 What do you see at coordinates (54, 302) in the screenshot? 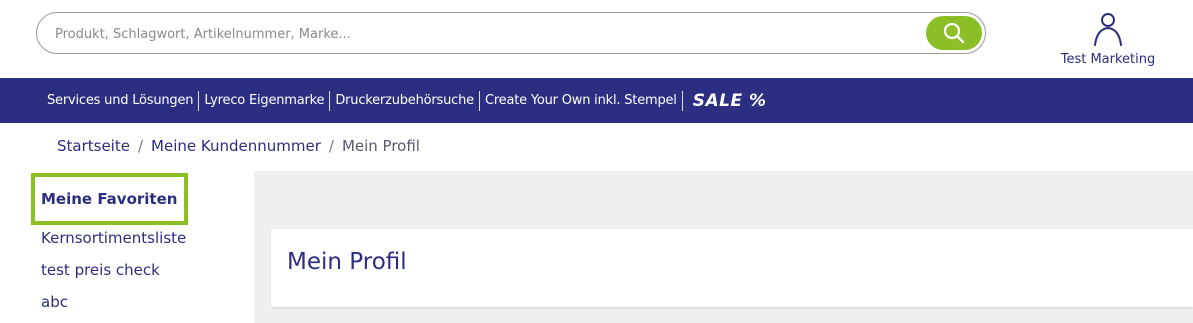
I see `sidebar-item-abc: abc` at bounding box center [54, 302].